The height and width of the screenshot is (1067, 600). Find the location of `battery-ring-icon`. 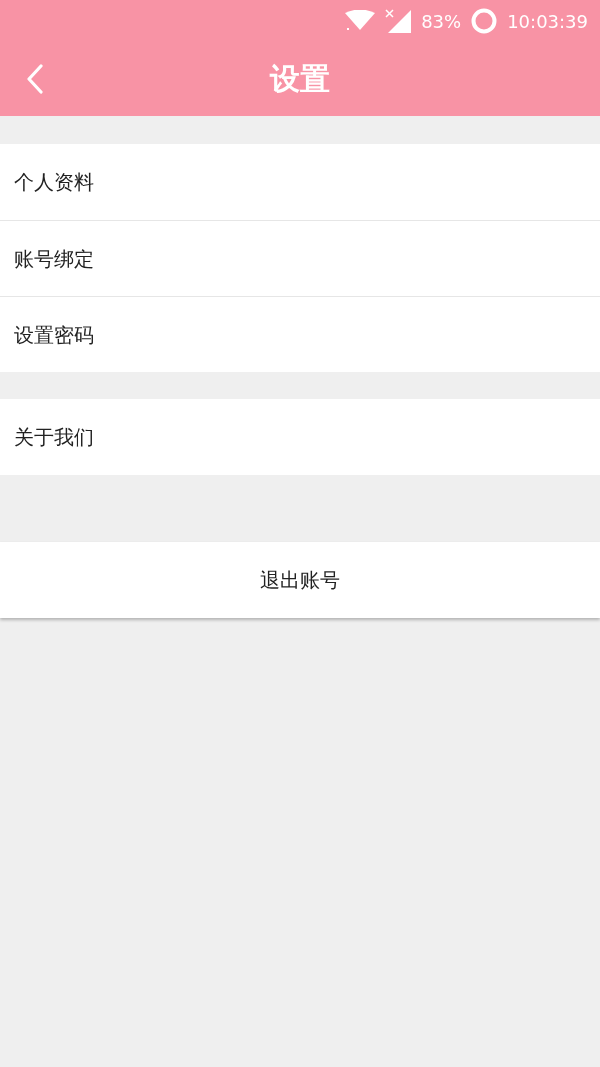

battery-ring-icon is located at coordinates (484, 21).